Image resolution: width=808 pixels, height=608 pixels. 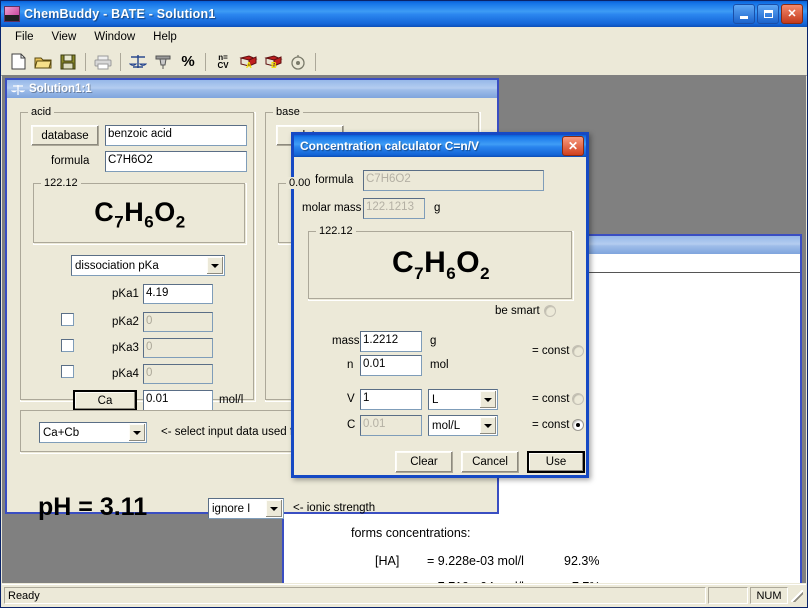 I want to click on status-message: Ready, so click(x=355, y=595).